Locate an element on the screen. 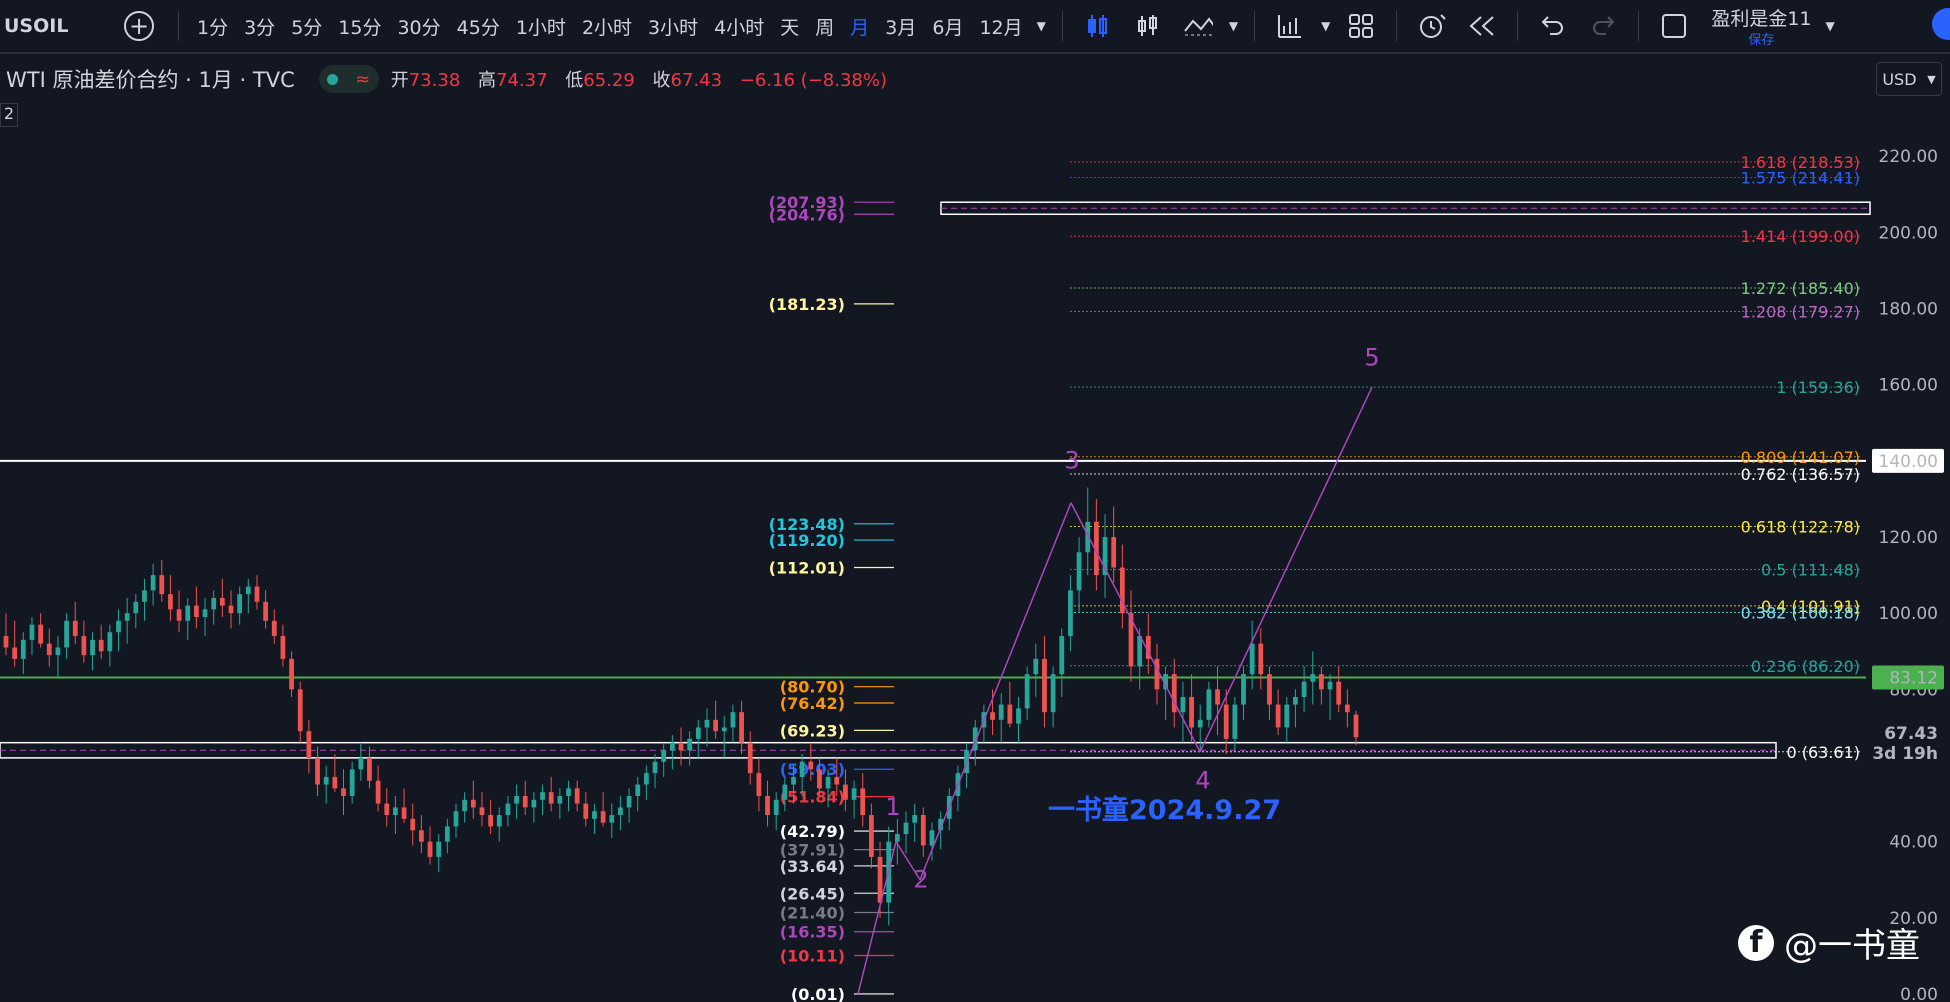 Image resolution: width=1950 pixels, height=1002 pixels. interval-6: 1小时 is located at coordinates (541, 26).